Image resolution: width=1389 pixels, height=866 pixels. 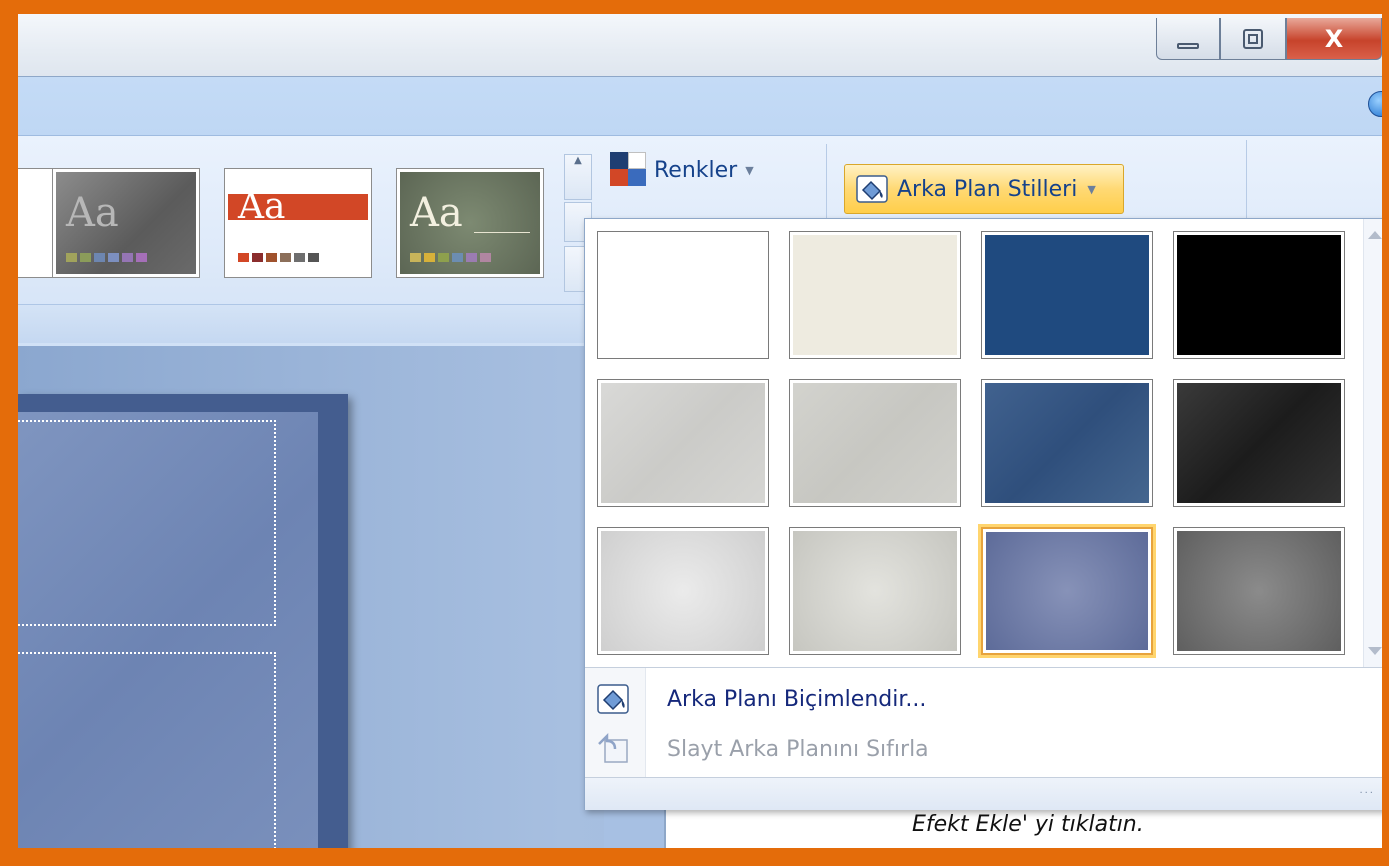 What do you see at coordinates (1188, 39) in the screenshot?
I see `minimize-button` at bounding box center [1188, 39].